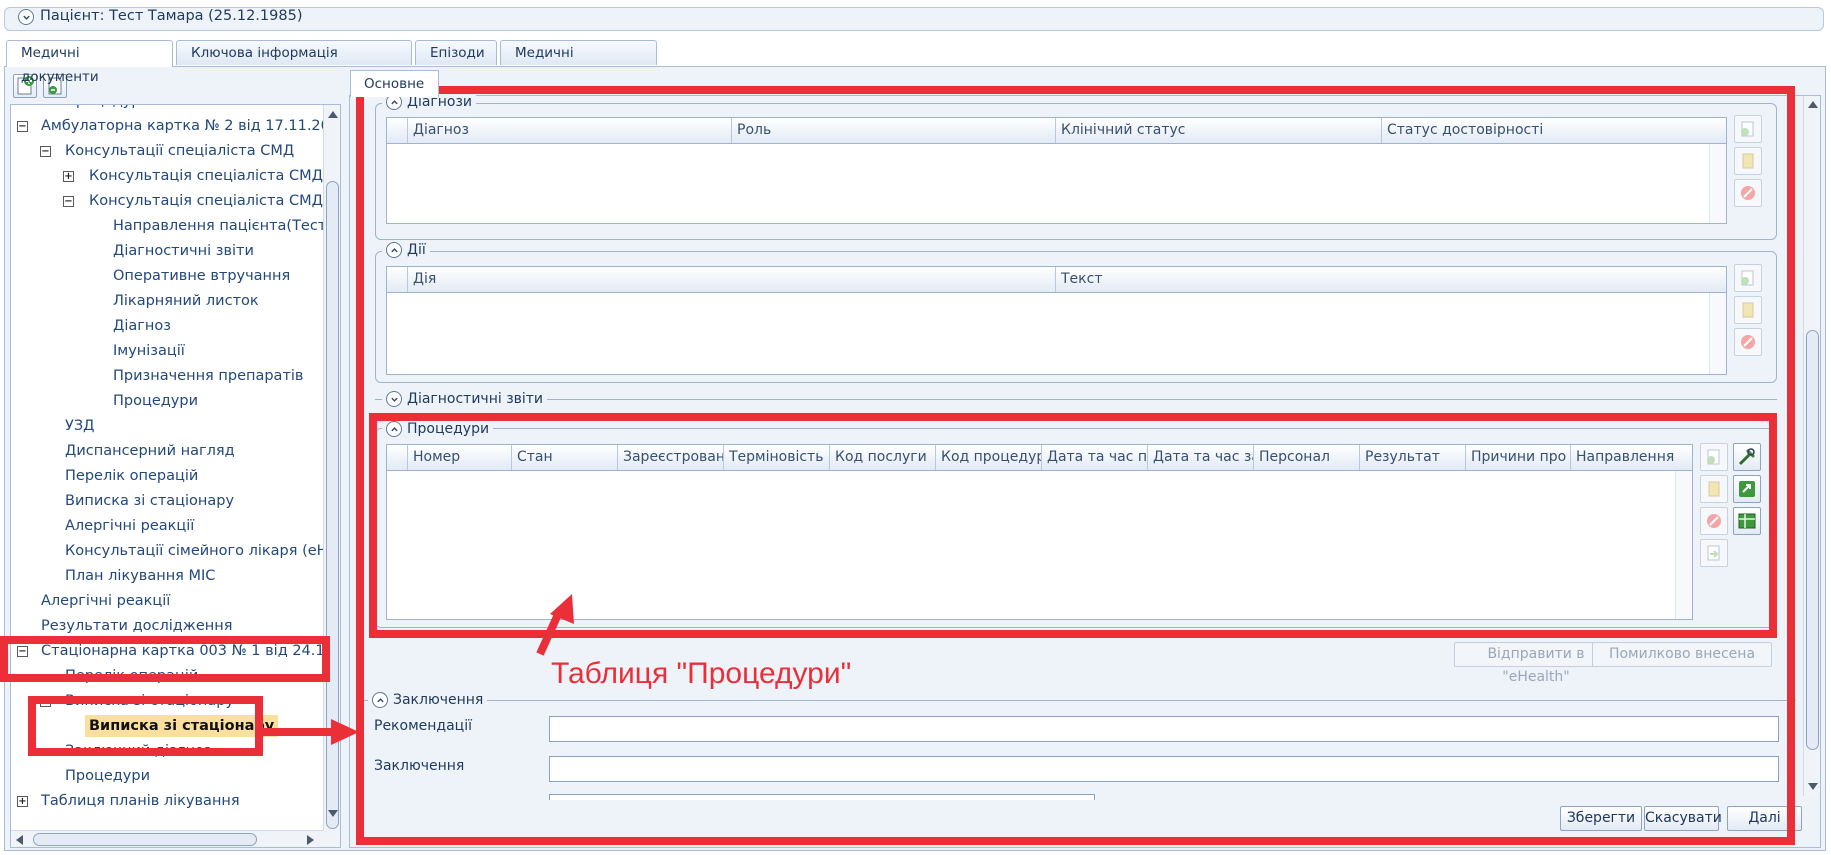  I want to click on main-scroll-down-icon, so click(1813, 786).